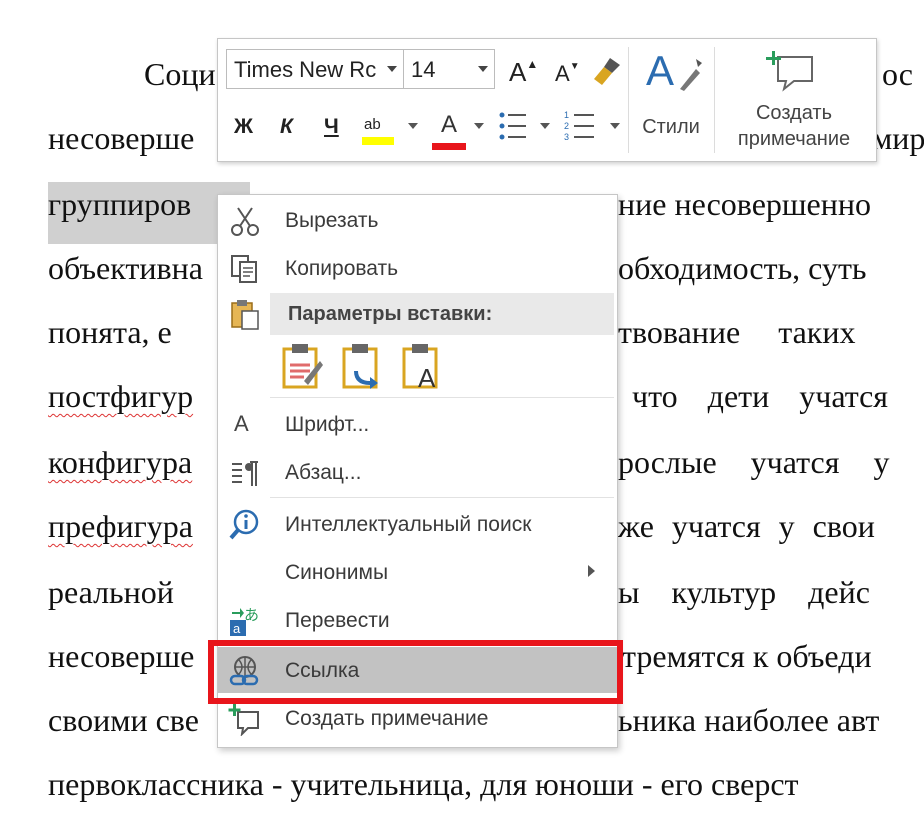  What do you see at coordinates (794, 139) in the screenshot?
I see `new-comment-label-line2: примечание` at bounding box center [794, 139].